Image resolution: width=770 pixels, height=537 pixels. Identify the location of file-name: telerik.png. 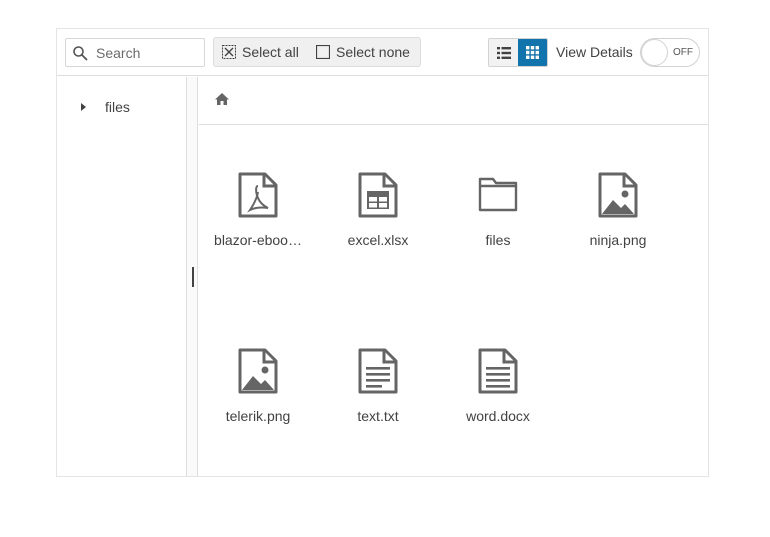
(258, 416).